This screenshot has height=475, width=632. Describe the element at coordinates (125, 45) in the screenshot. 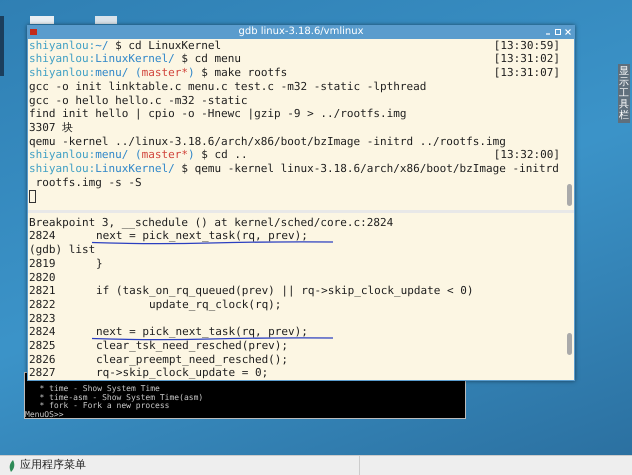

I see `terminal-line: shiyanlou:~/ $ cd LinuxKernel` at that location.